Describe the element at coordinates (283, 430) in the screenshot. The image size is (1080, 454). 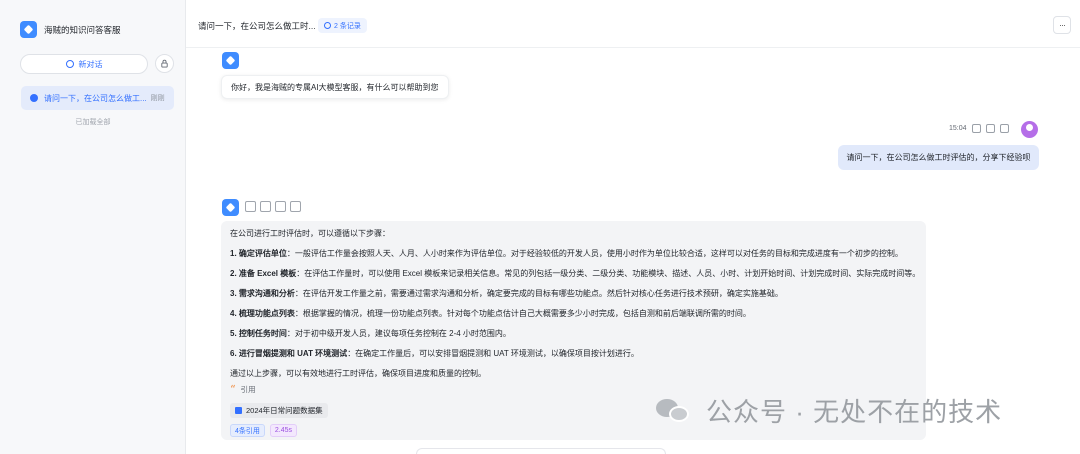
I see `elapsed-badge: 2.45s` at that location.